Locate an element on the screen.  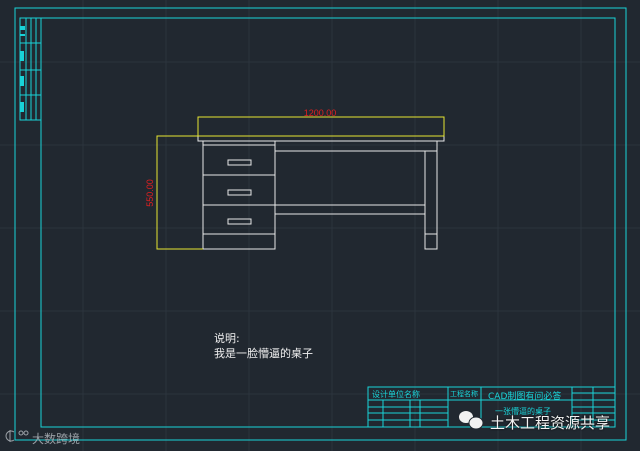
note-title: 说明: is located at coordinates (227, 338).